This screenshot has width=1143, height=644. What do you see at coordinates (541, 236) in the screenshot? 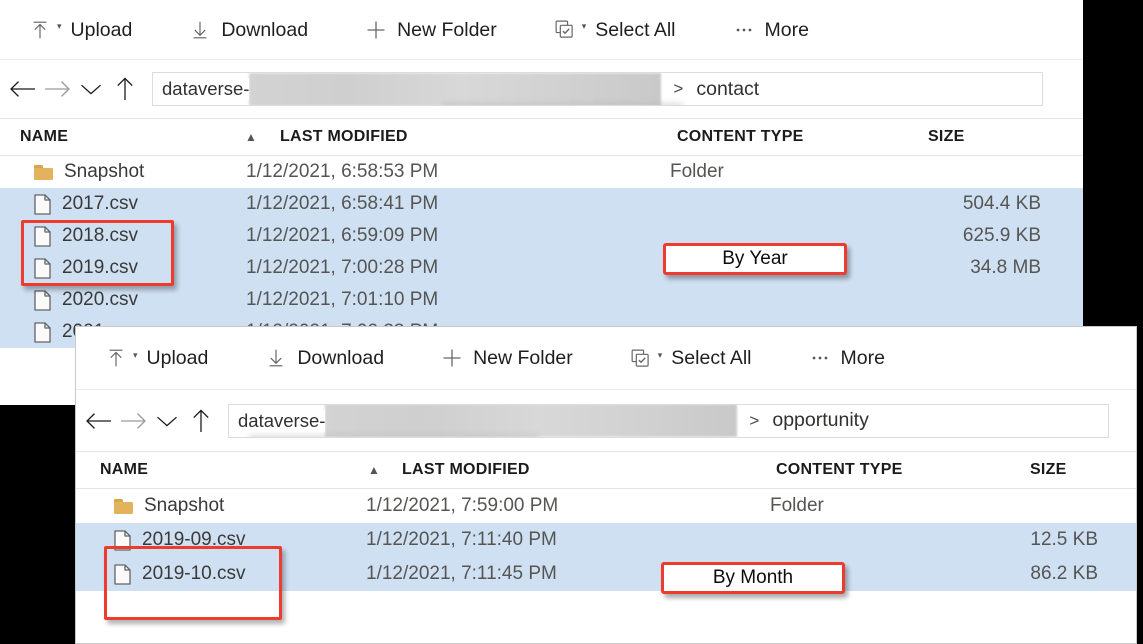
I see `table-row: 2018.csv 1/12/2021, 6:59:09 PM 625.9 KB` at bounding box center [541, 236].